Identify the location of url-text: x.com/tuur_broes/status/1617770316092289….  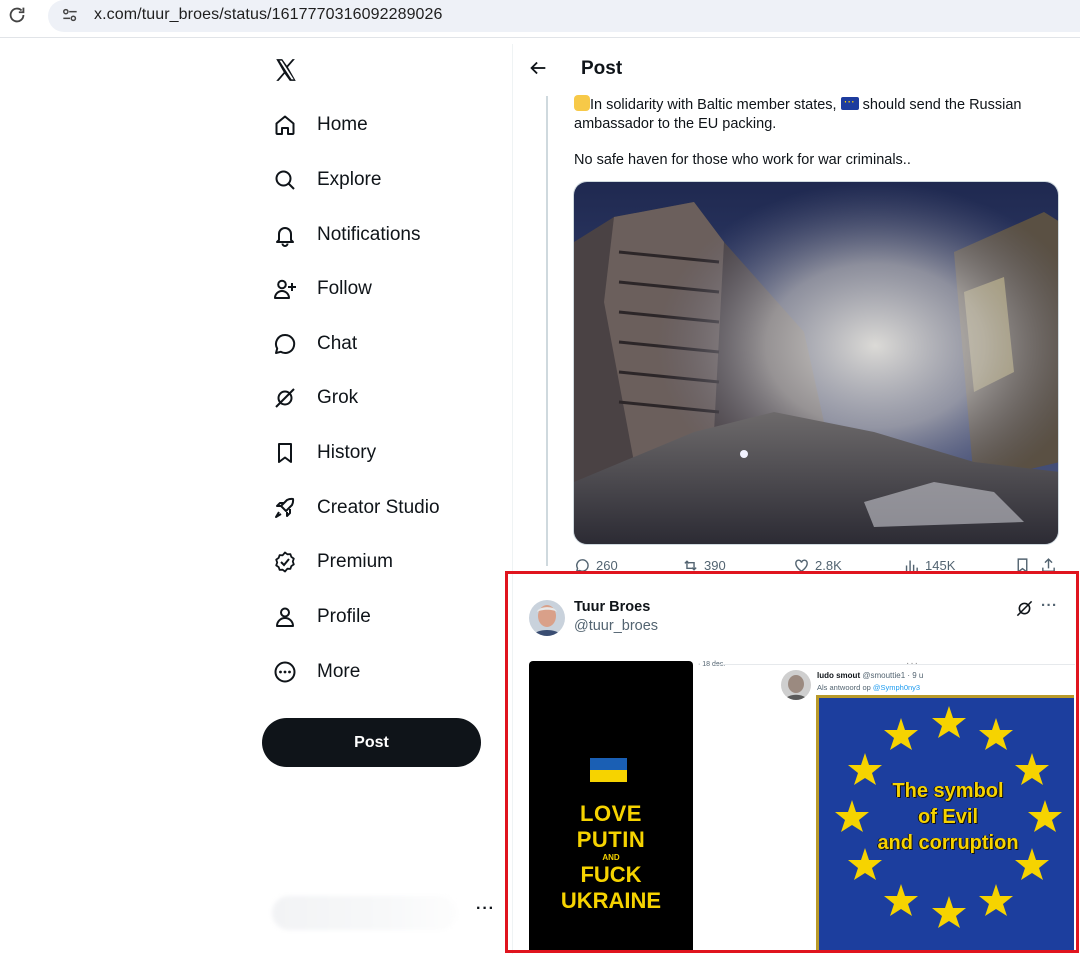
(268, 15).